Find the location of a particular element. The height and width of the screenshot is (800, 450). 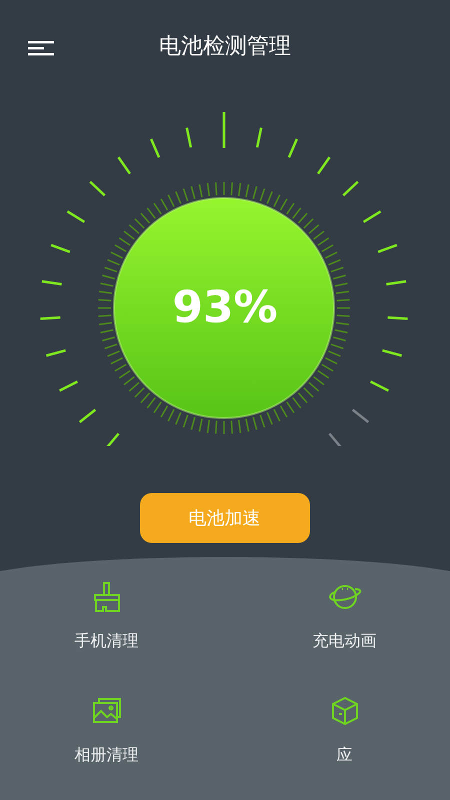

photos-icon is located at coordinates (106, 711).